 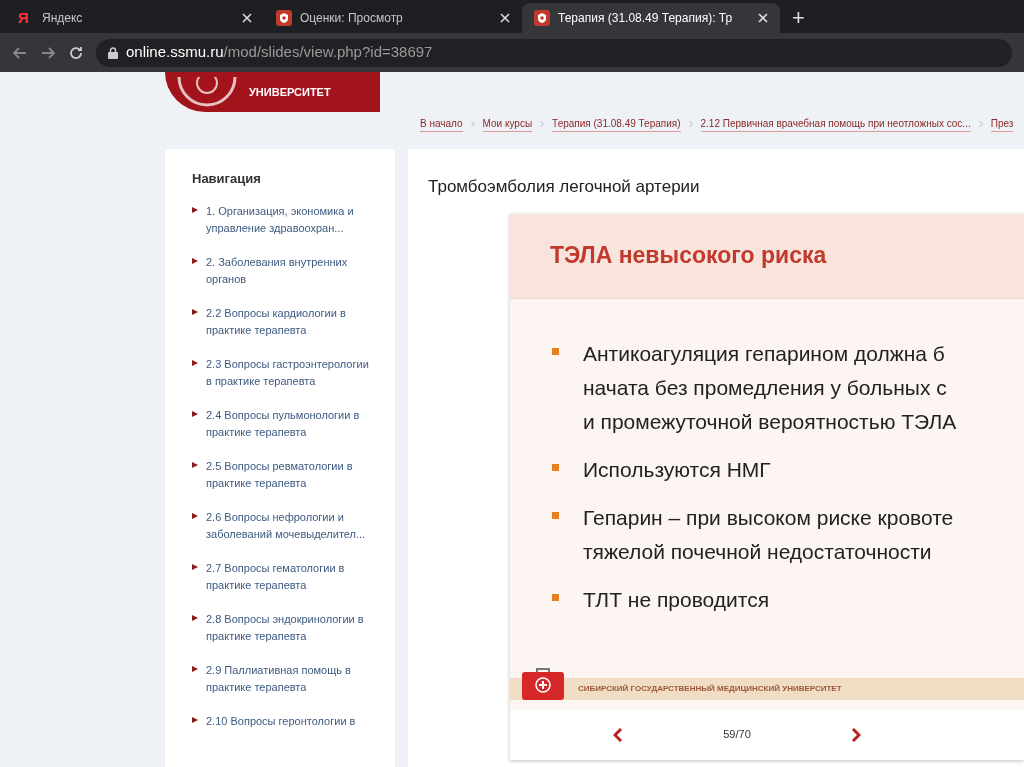 What do you see at coordinates (48, 52) in the screenshot?
I see `forward-icon` at bounding box center [48, 52].